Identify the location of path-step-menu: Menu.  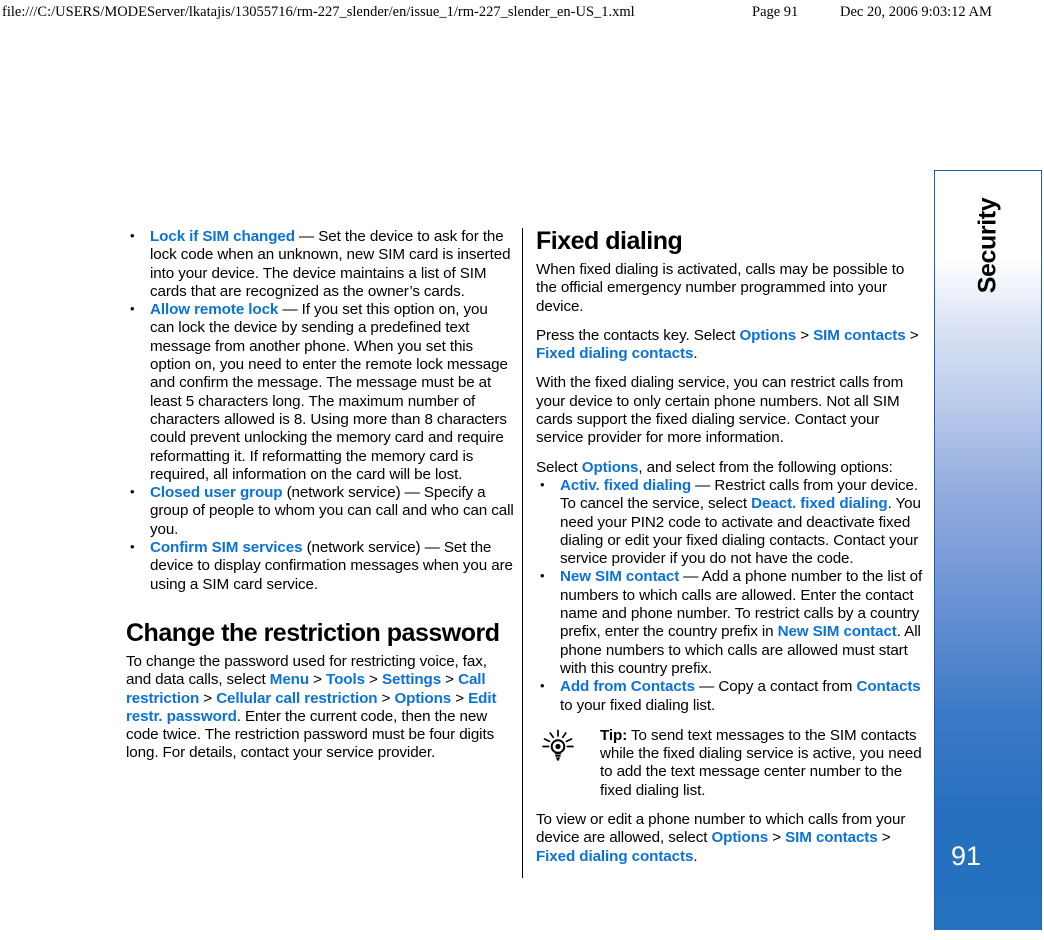
(289, 680).